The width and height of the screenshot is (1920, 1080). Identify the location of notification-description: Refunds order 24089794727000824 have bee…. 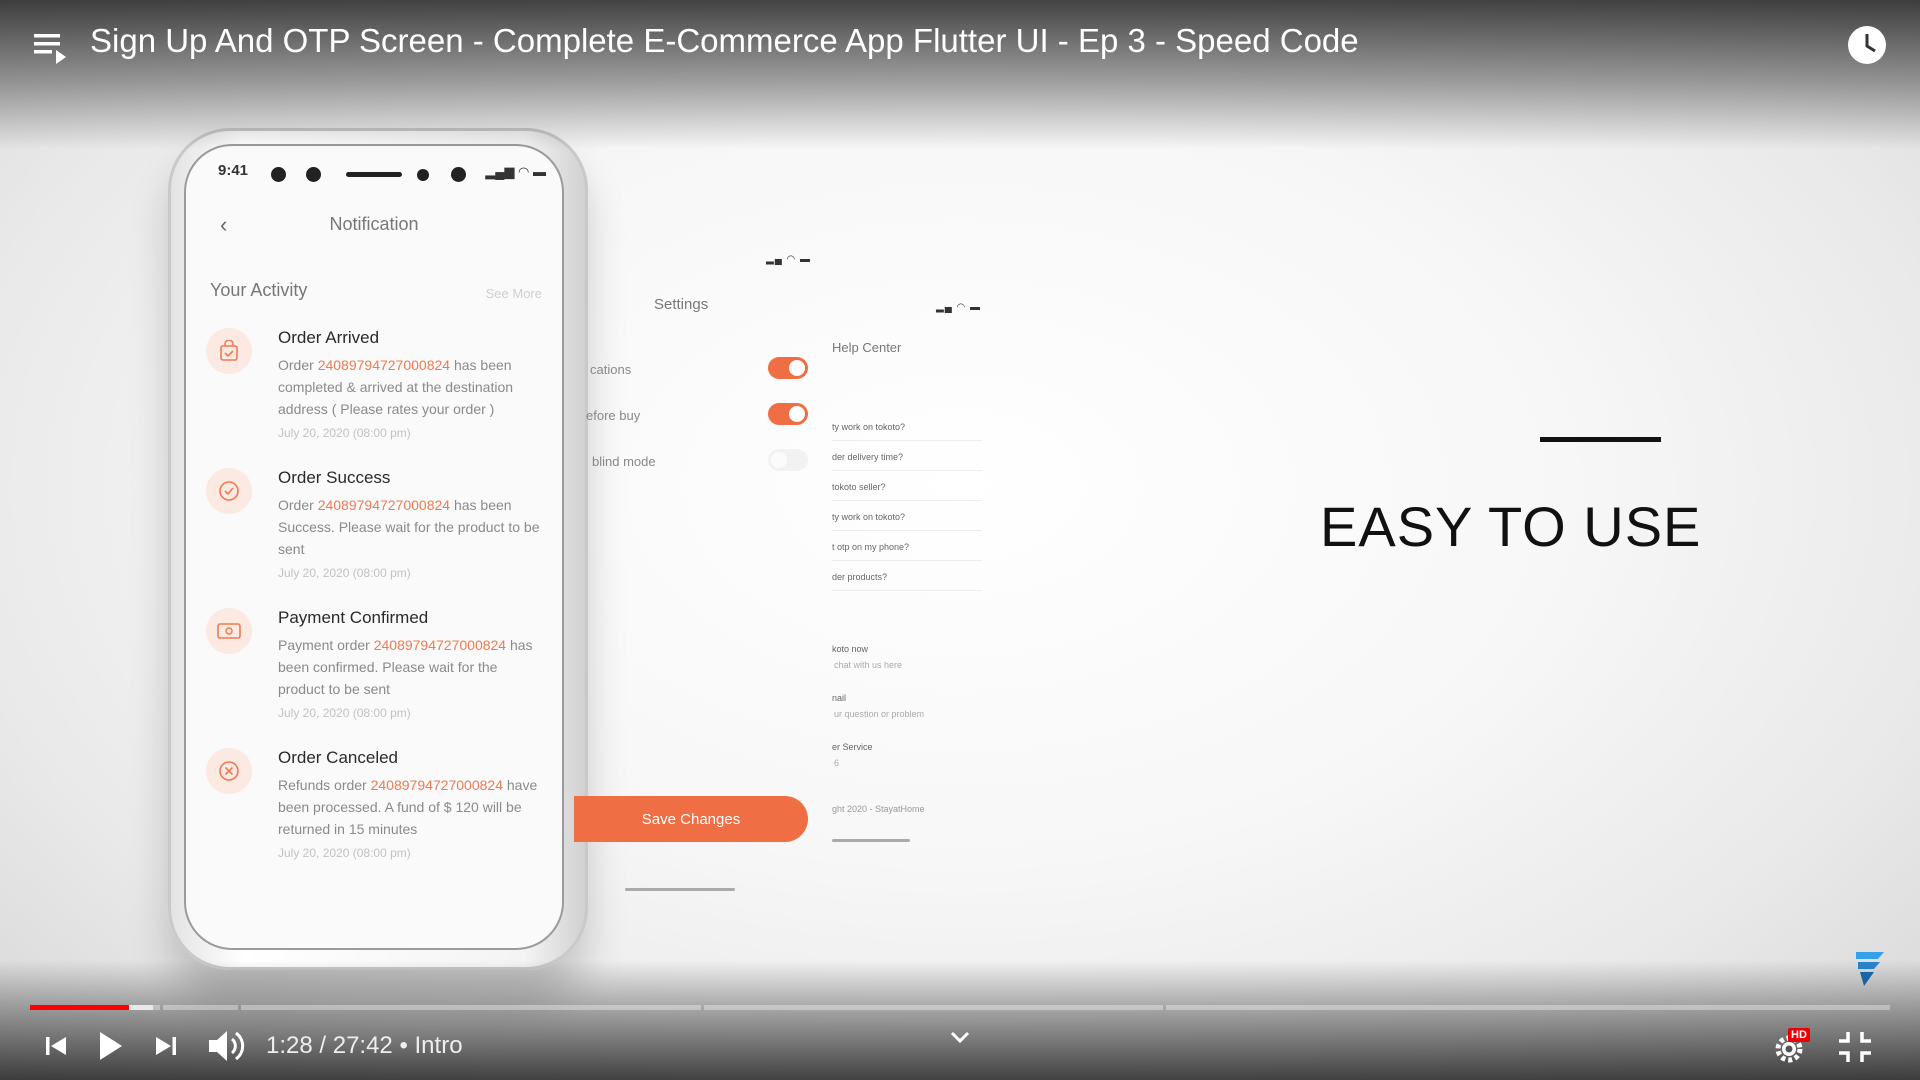
(408, 807).